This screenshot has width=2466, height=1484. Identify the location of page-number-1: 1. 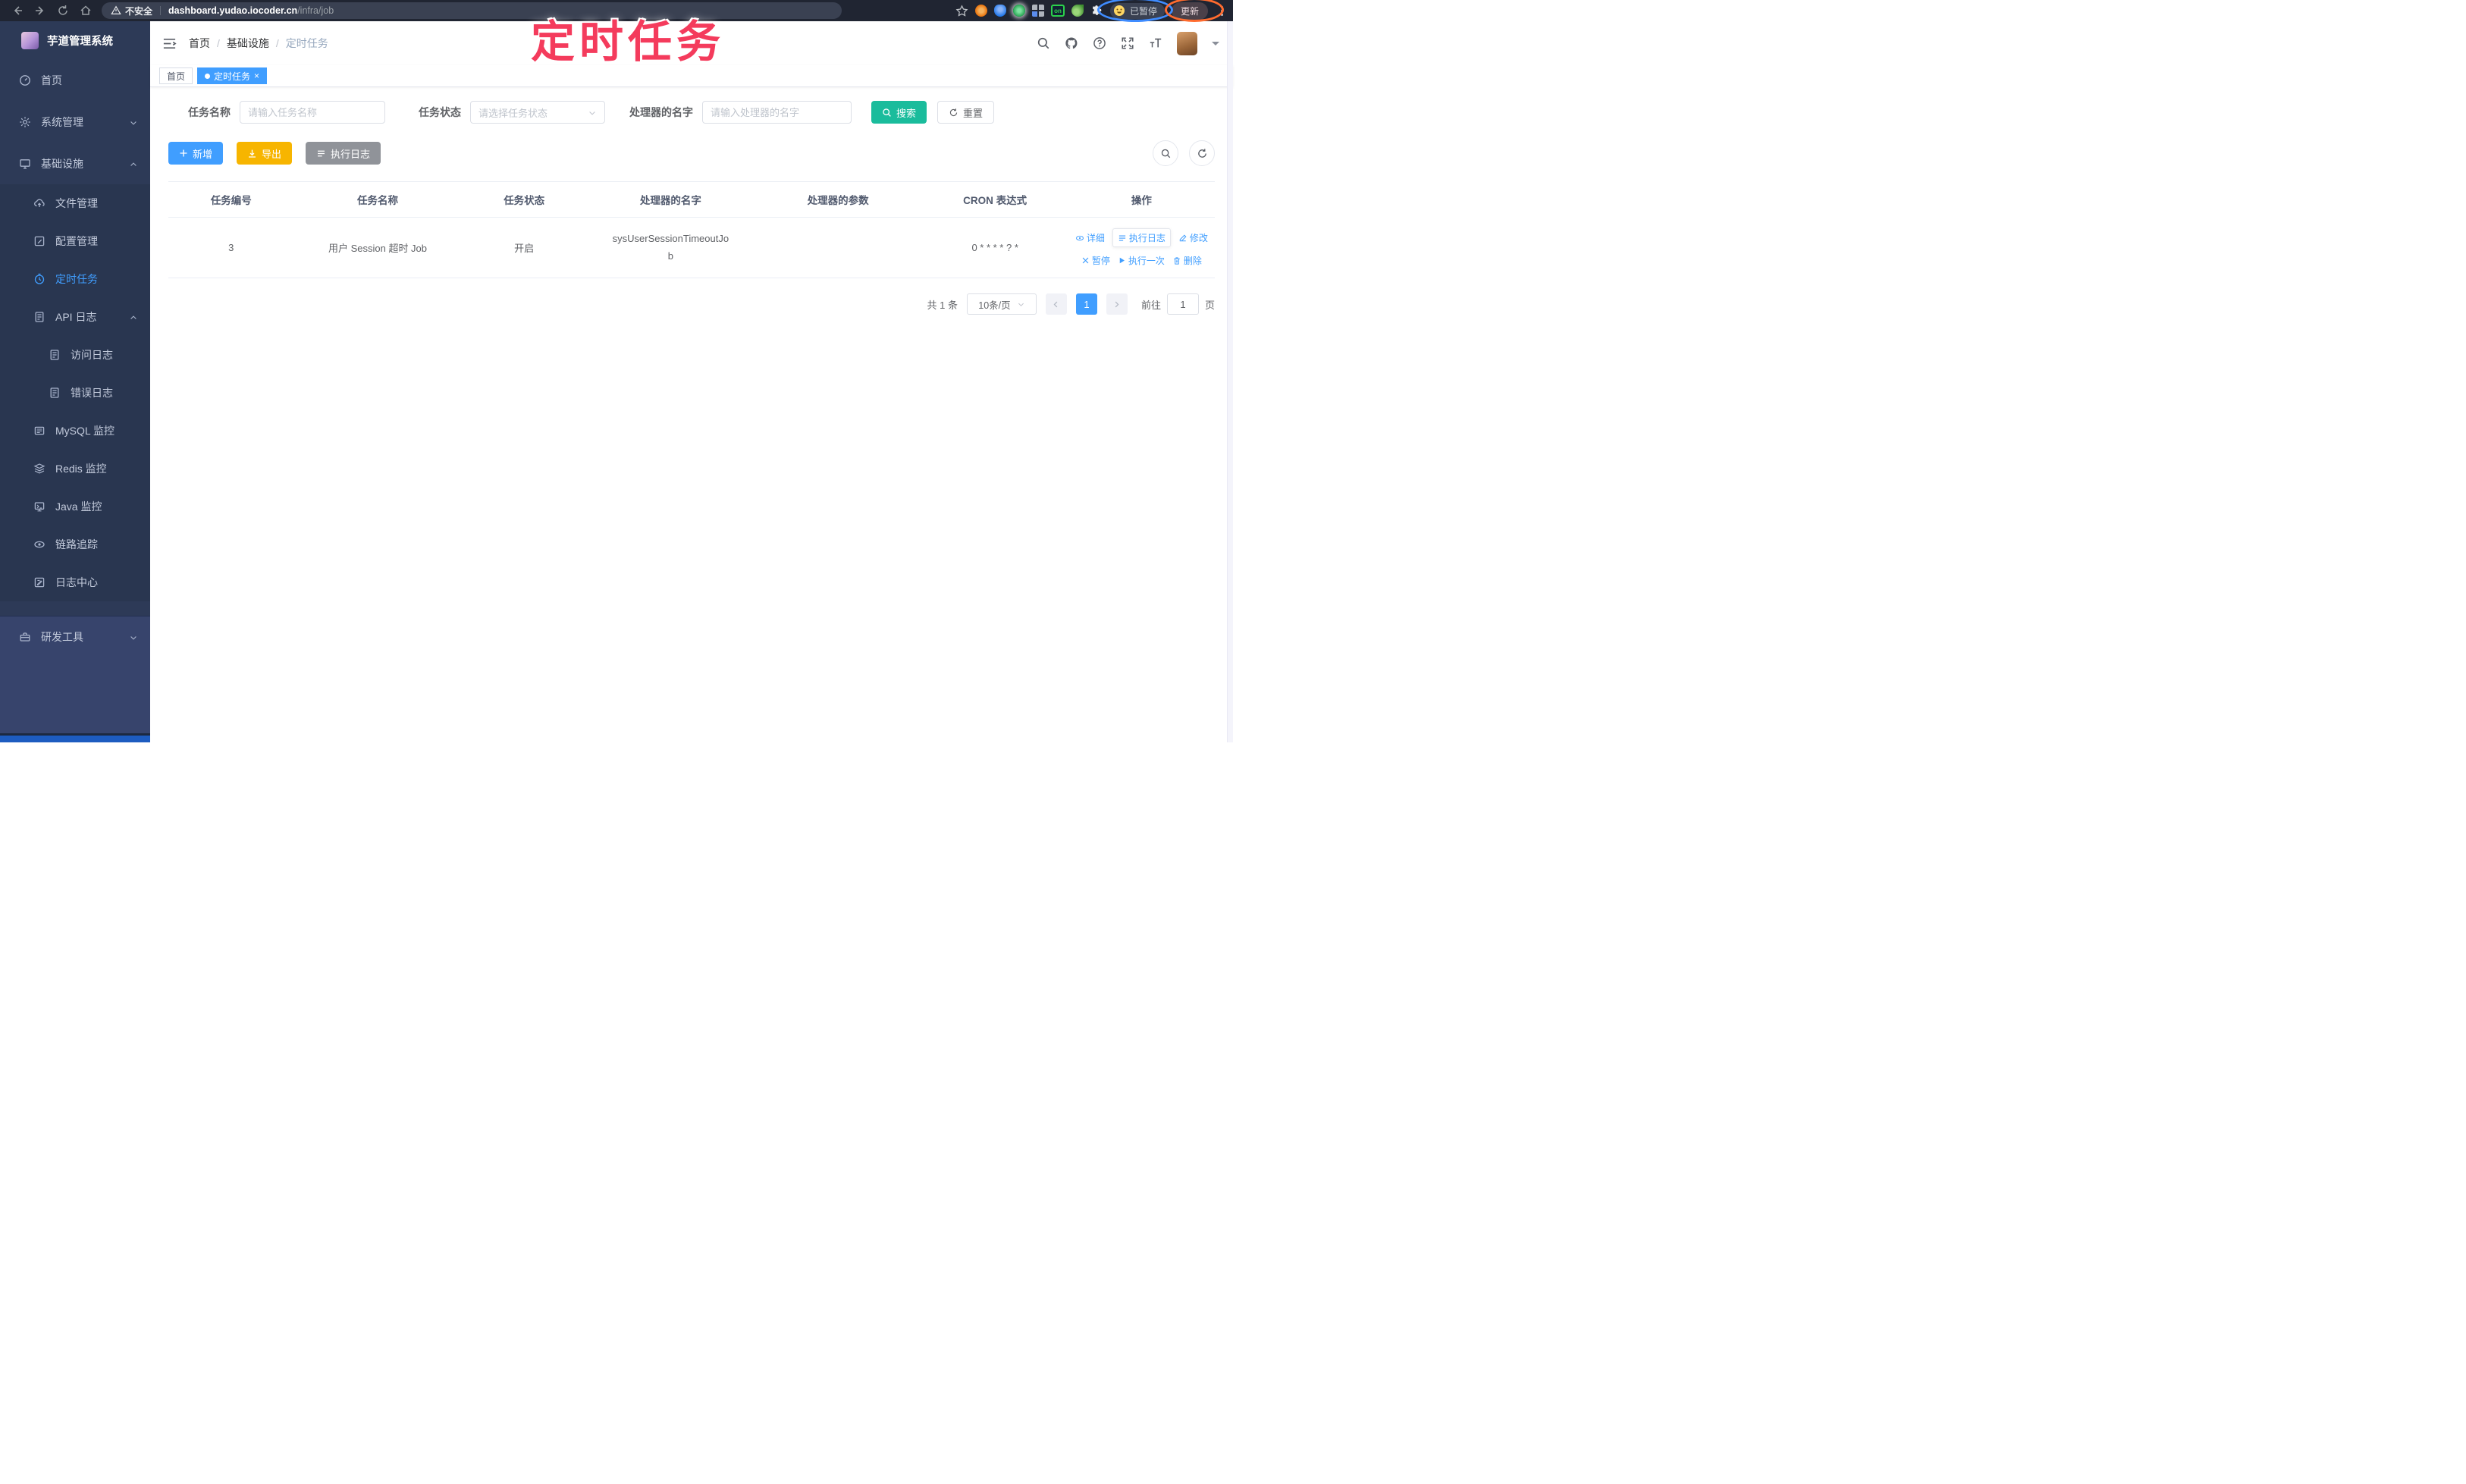
(1086, 304).